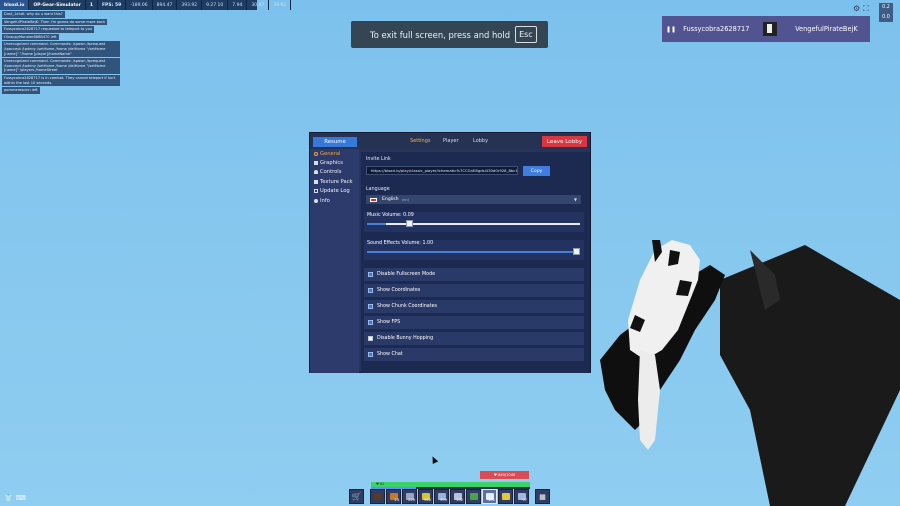 The image size is (900, 506). Describe the element at coordinates (434, 459) in the screenshot. I see `mouse-cursor` at that location.